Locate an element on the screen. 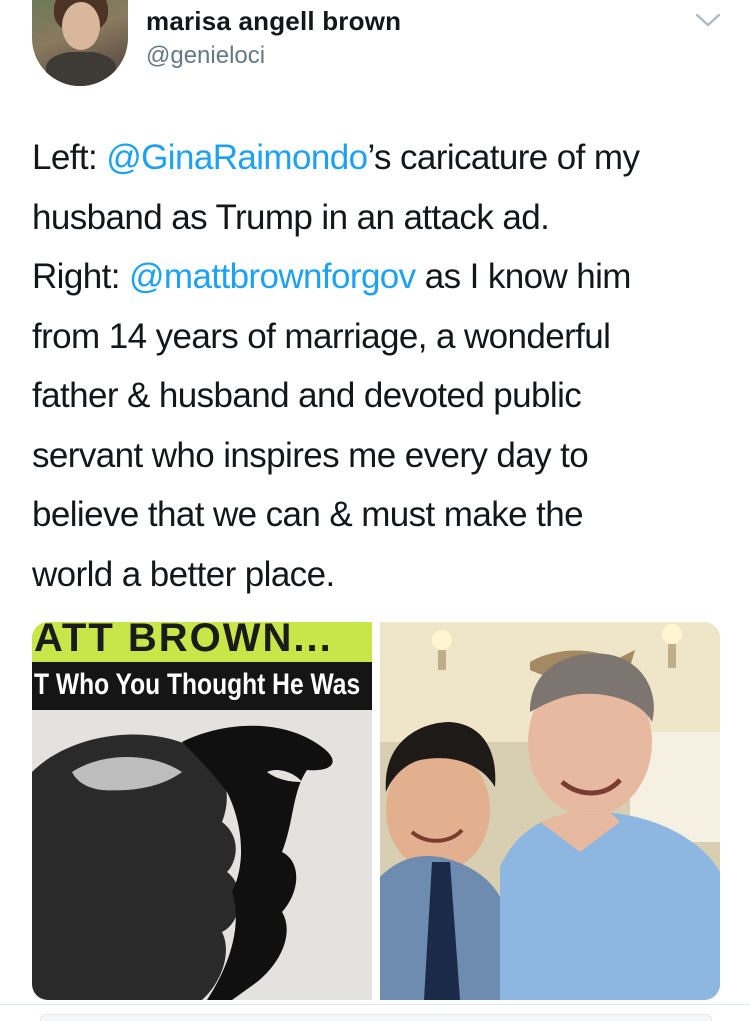 The height and width of the screenshot is (1021, 750). chevron-down-icon is located at coordinates (708, 20).